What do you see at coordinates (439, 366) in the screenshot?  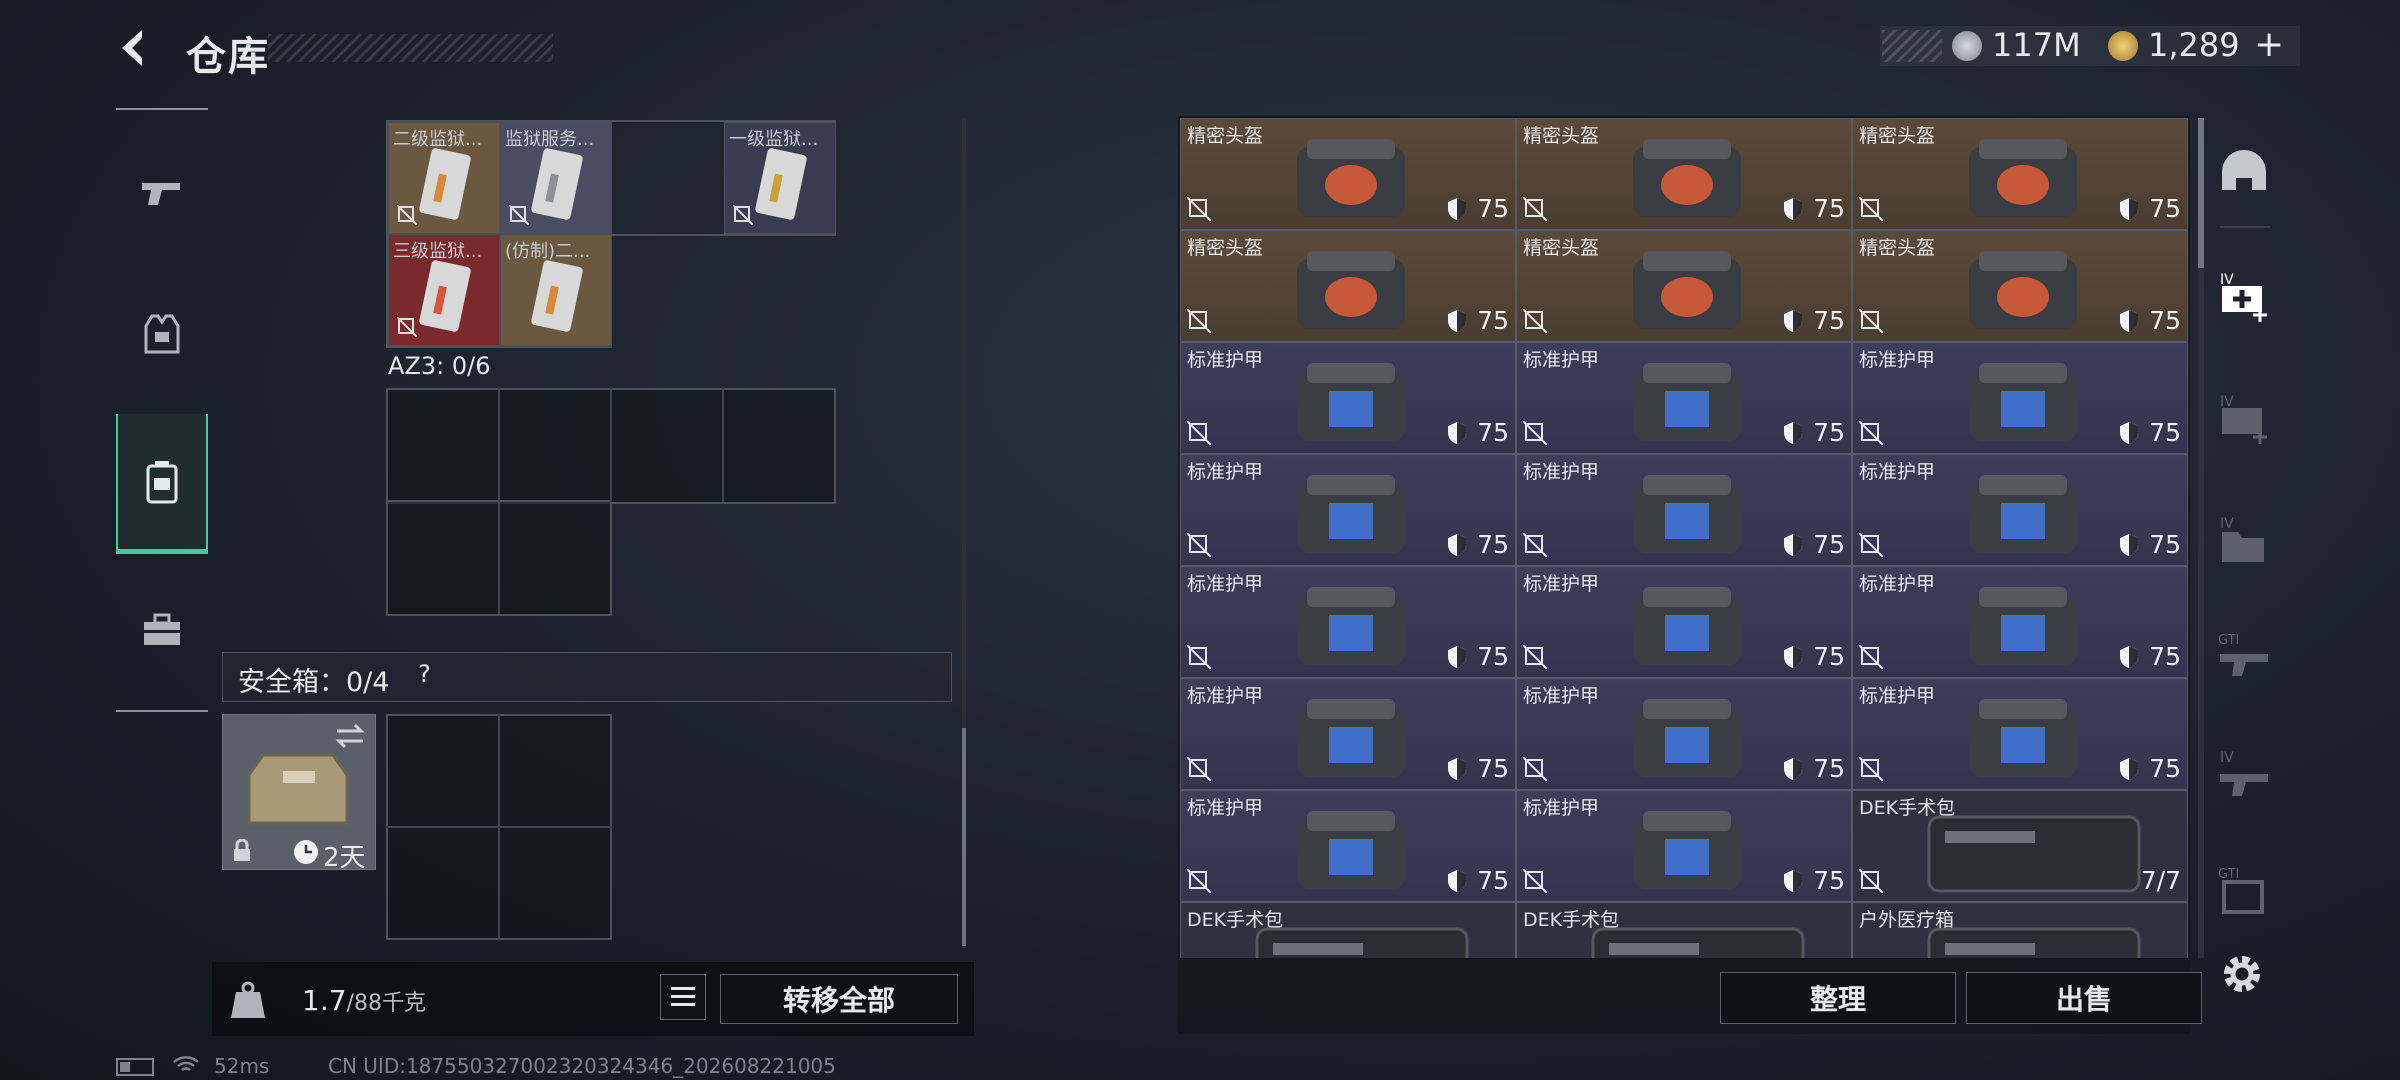 I see `az3-label: AZ3: 0/6` at bounding box center [439, 366].